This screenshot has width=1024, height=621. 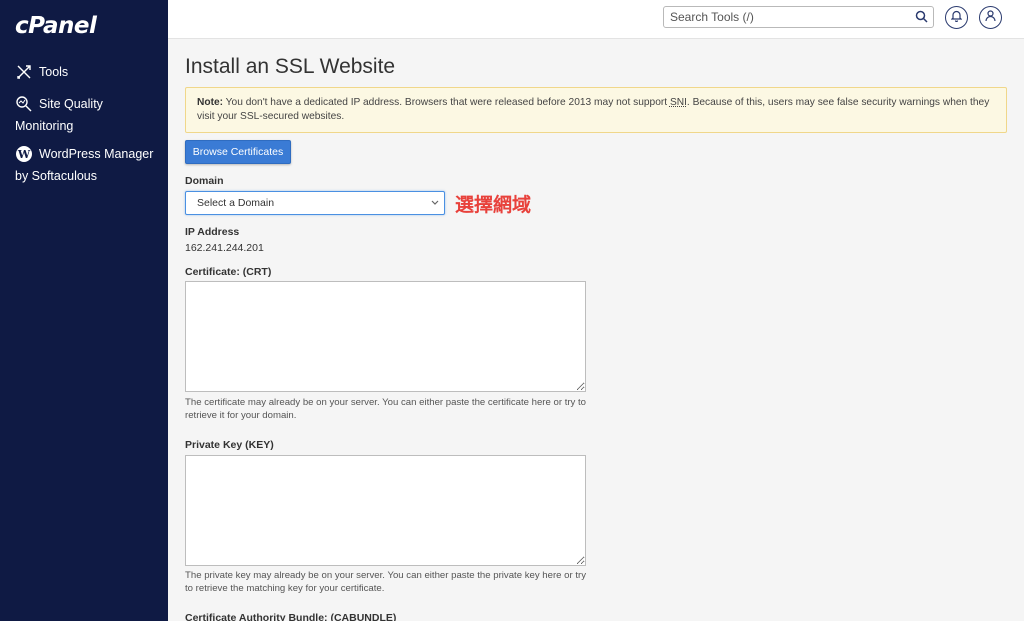 I want to click on cabundle-label: Certificate Authority Bundle: (CABUNDLE), so click(x=291, y=616).